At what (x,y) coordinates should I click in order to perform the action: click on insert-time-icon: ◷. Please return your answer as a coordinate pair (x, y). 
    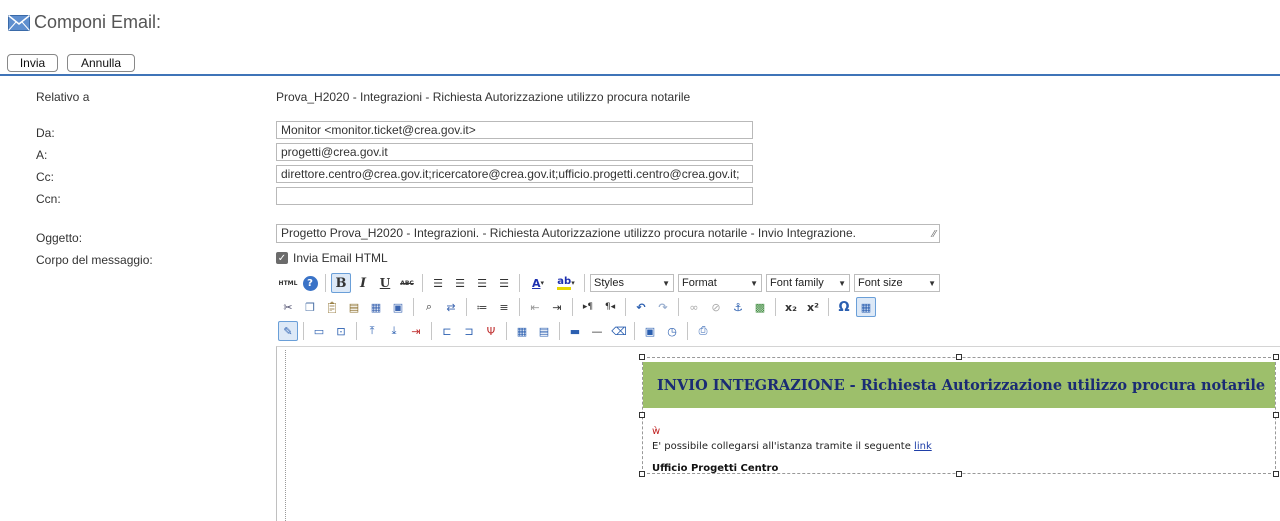
    Looking at the image, I should click on (672, 331).